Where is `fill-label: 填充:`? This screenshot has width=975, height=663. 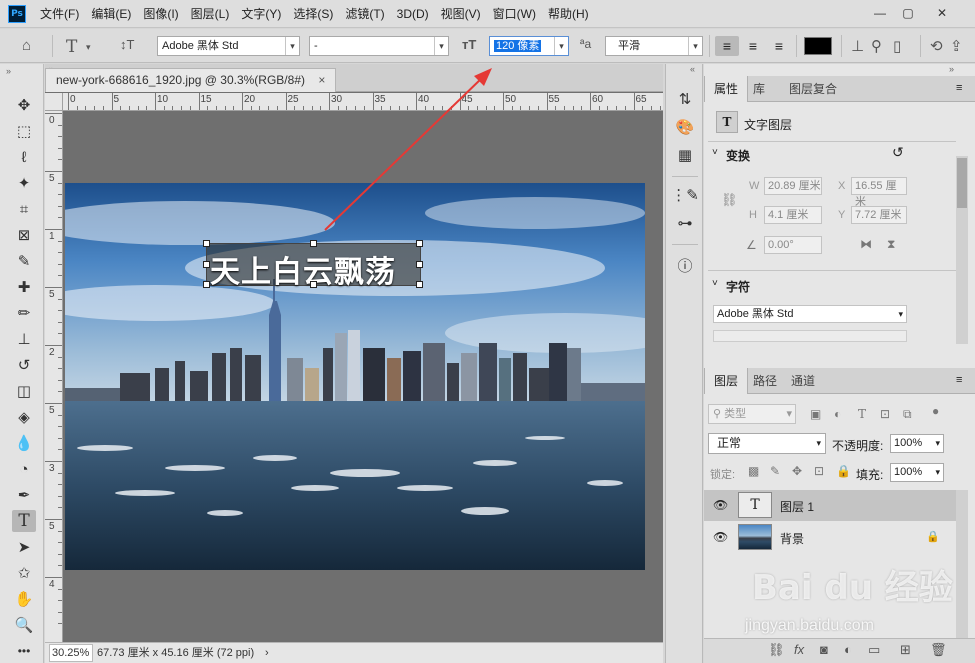
fill-label: 填充: is located at coordinates (870, 475).